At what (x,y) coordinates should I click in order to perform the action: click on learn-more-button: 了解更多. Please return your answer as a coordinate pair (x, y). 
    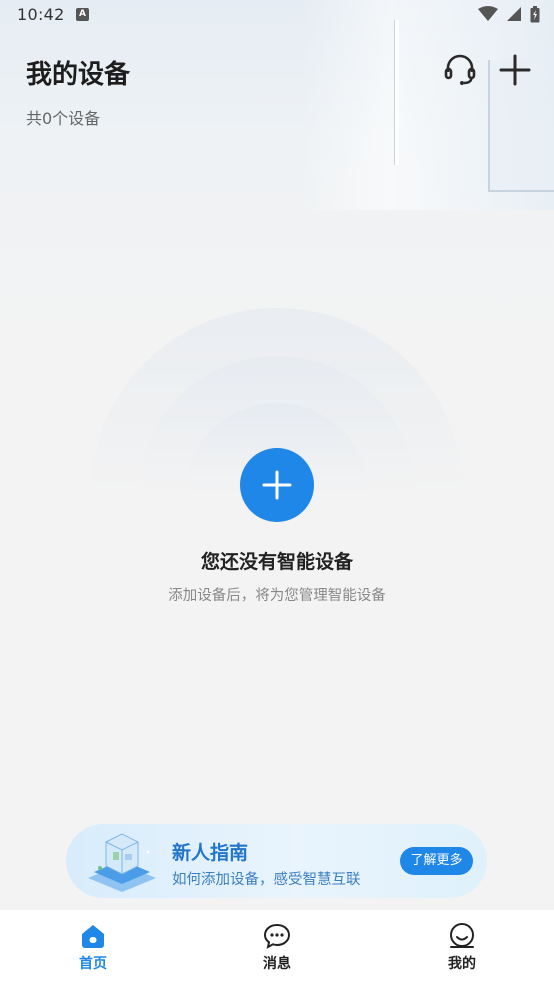
    Looking at the image, I should click on (436, 861).